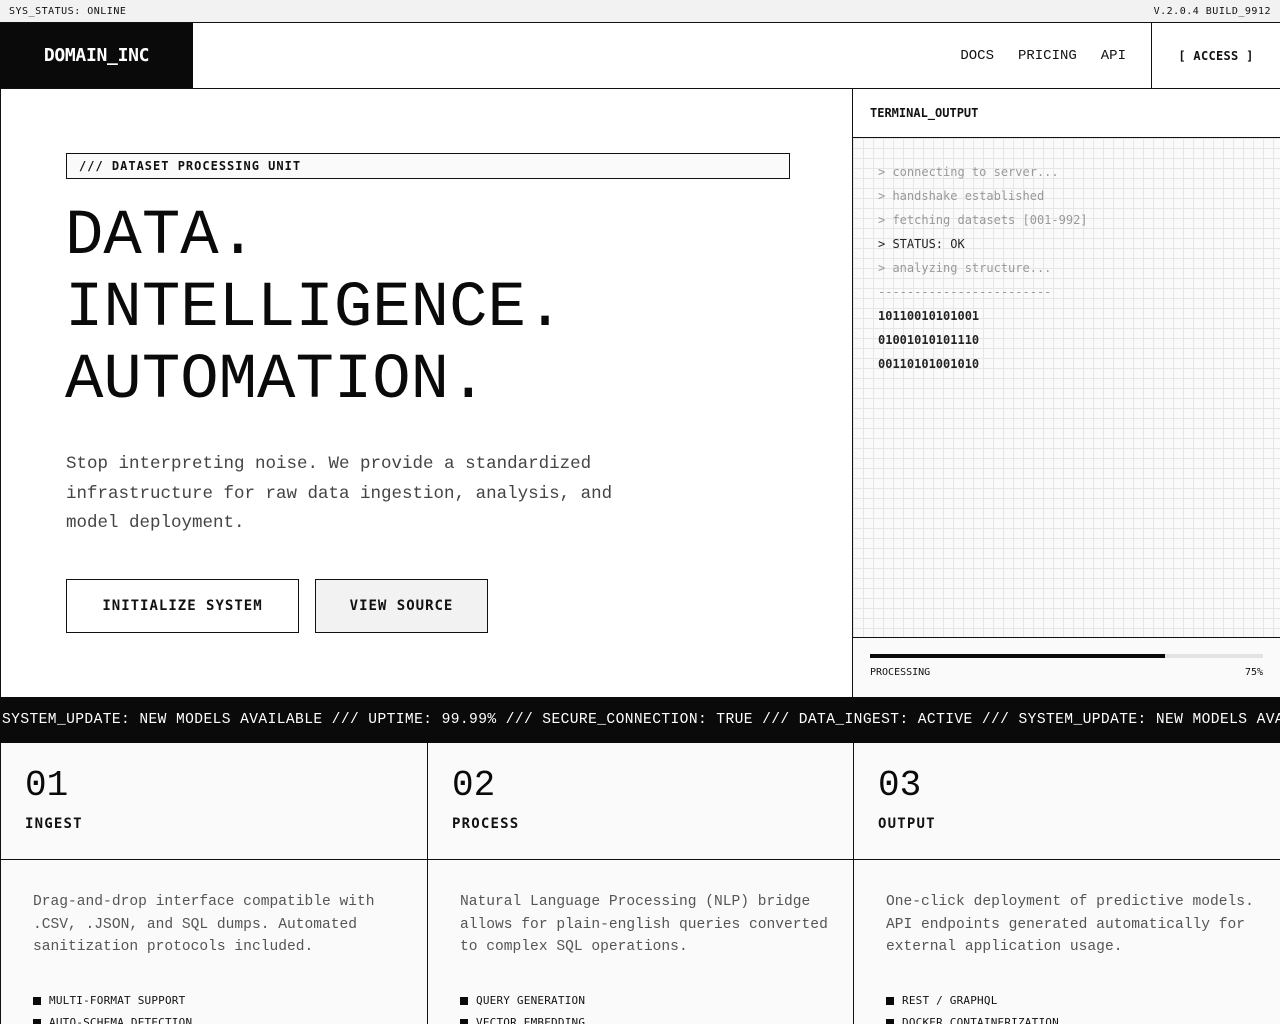  Describe the element at coordinates (1215, 55) in the screenshot. I see `access-button: [ ACCESS ]` at that location.